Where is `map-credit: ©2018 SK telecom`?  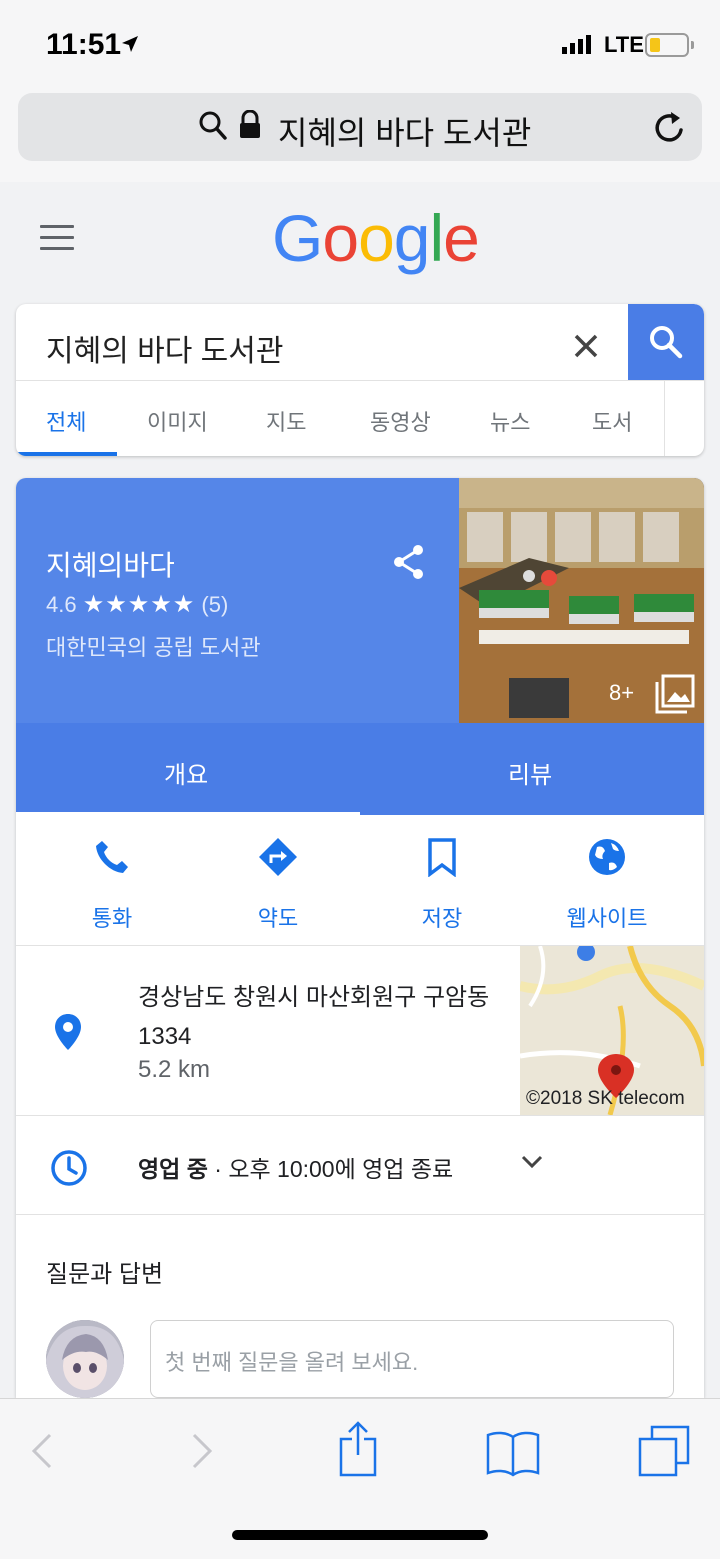 map-credit: ©2018 SK telecom is located at coordinates (605, 1098).